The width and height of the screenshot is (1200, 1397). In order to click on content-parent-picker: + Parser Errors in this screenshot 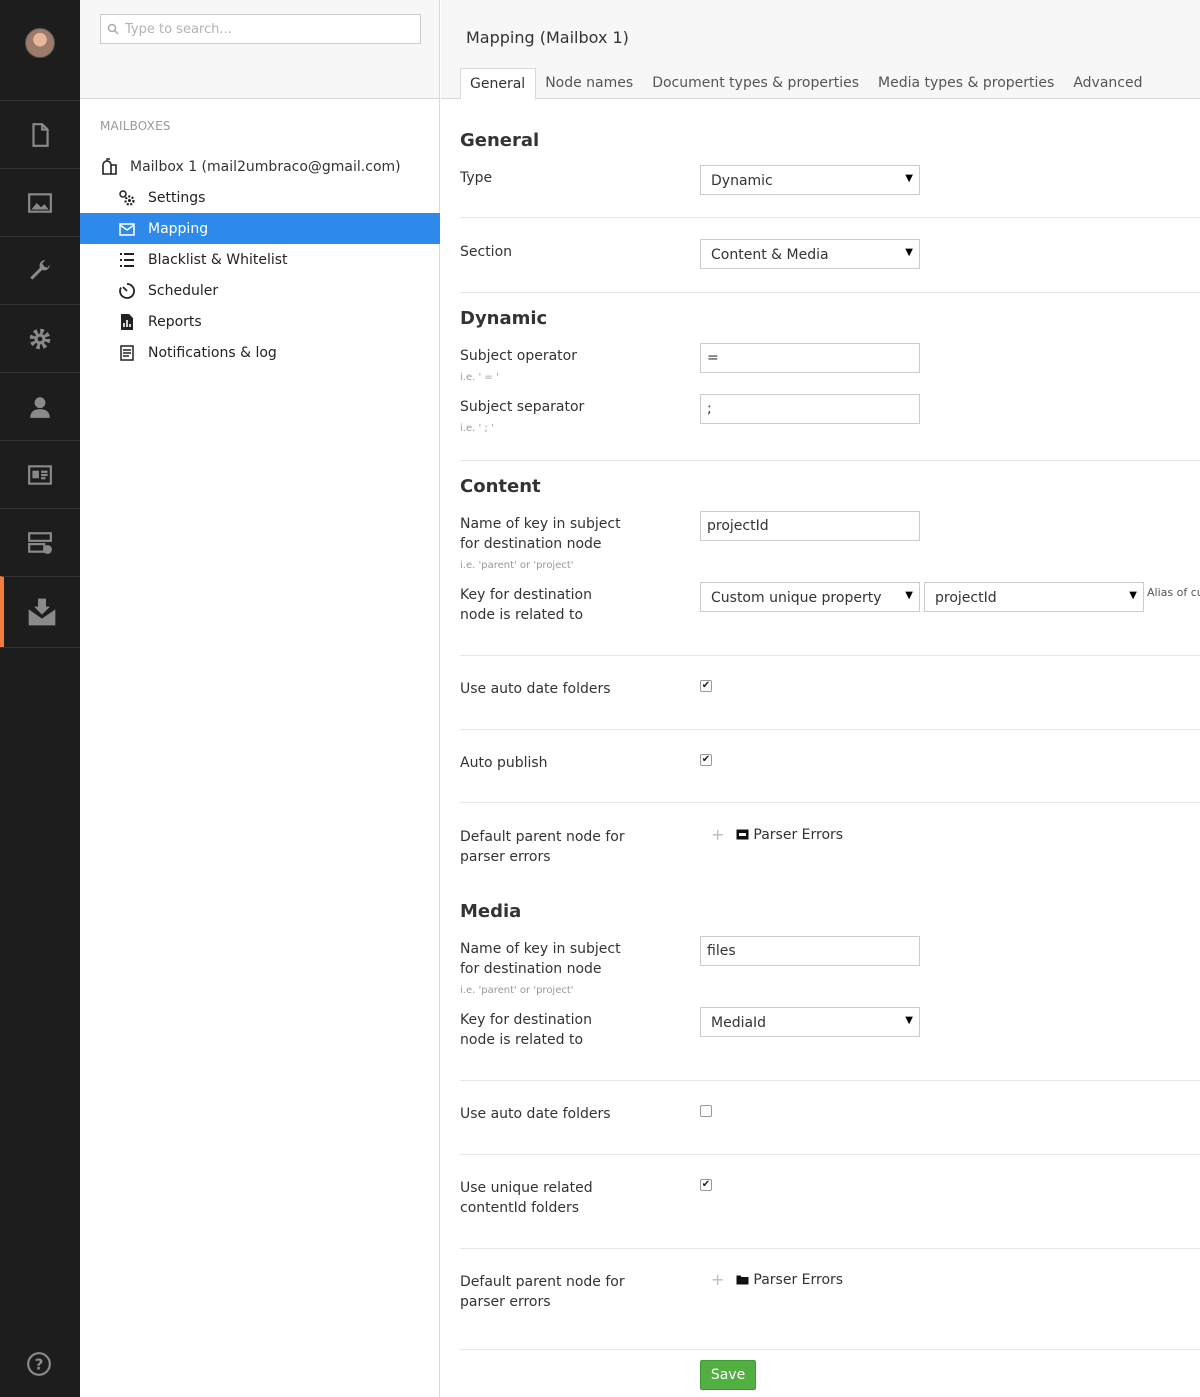, I will do `click(777, 834)`.